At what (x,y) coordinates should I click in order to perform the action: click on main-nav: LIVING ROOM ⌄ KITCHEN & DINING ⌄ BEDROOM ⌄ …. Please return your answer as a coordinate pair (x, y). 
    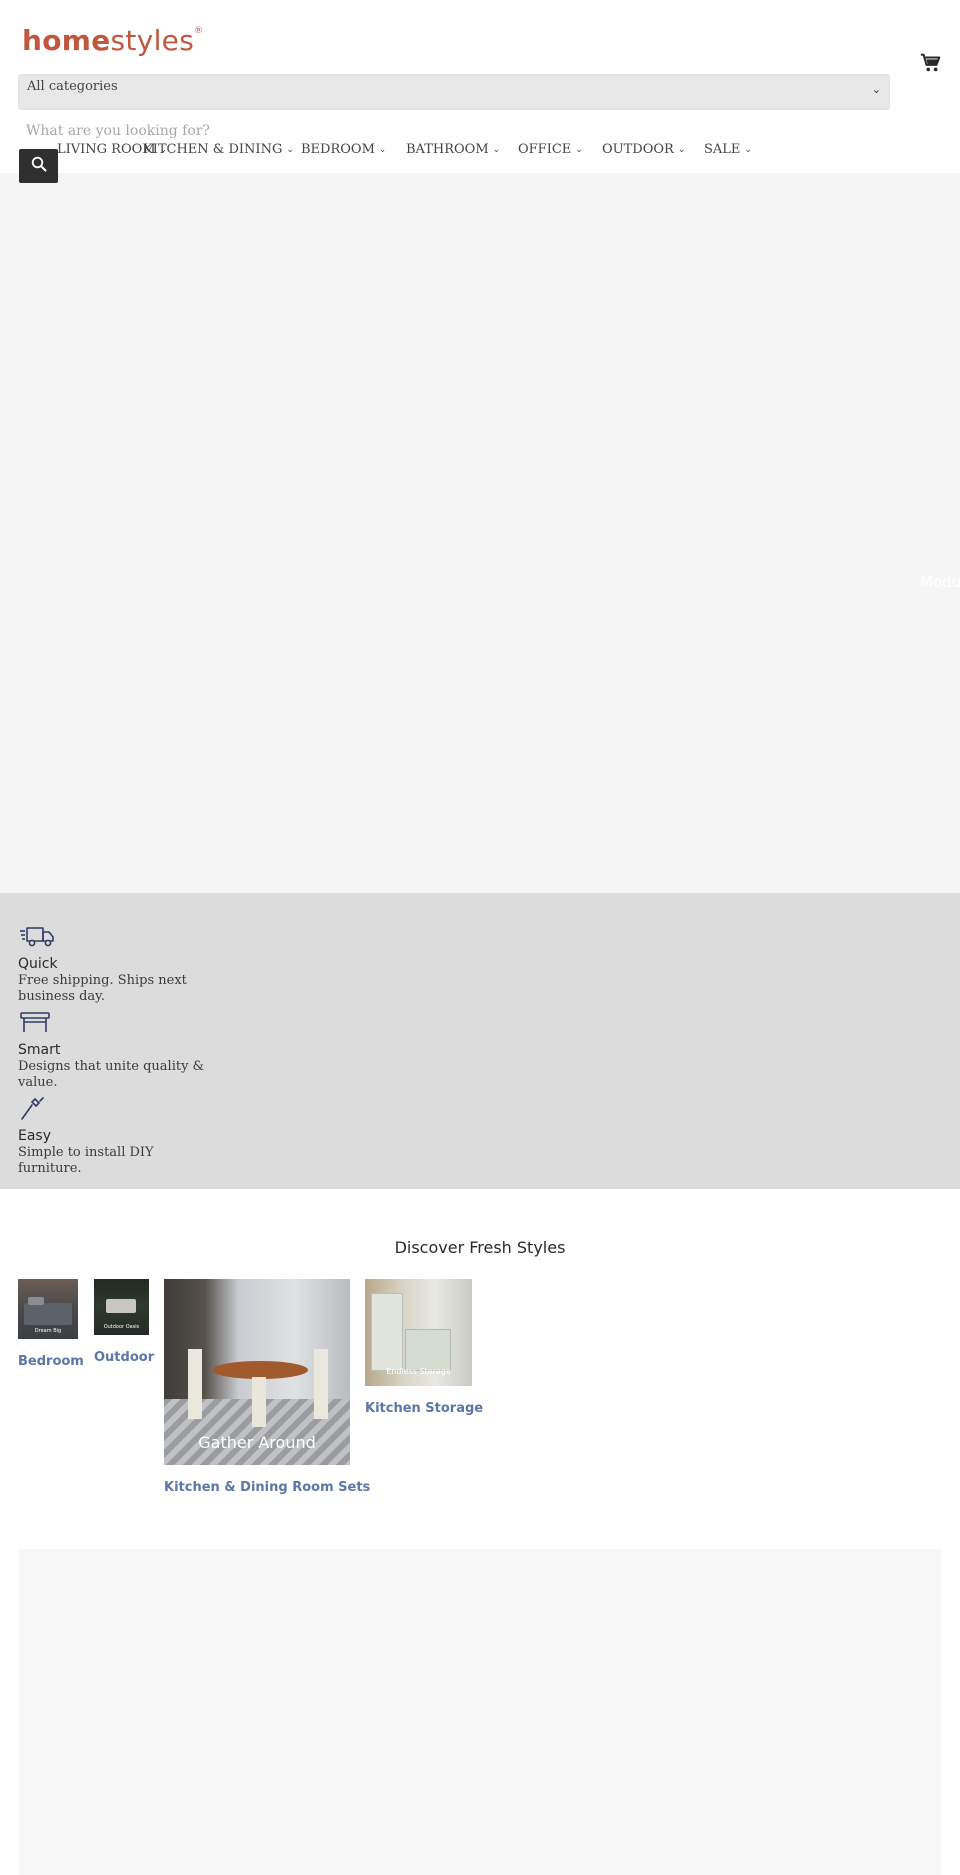
    Looking at the image, I should click on (480, 151).